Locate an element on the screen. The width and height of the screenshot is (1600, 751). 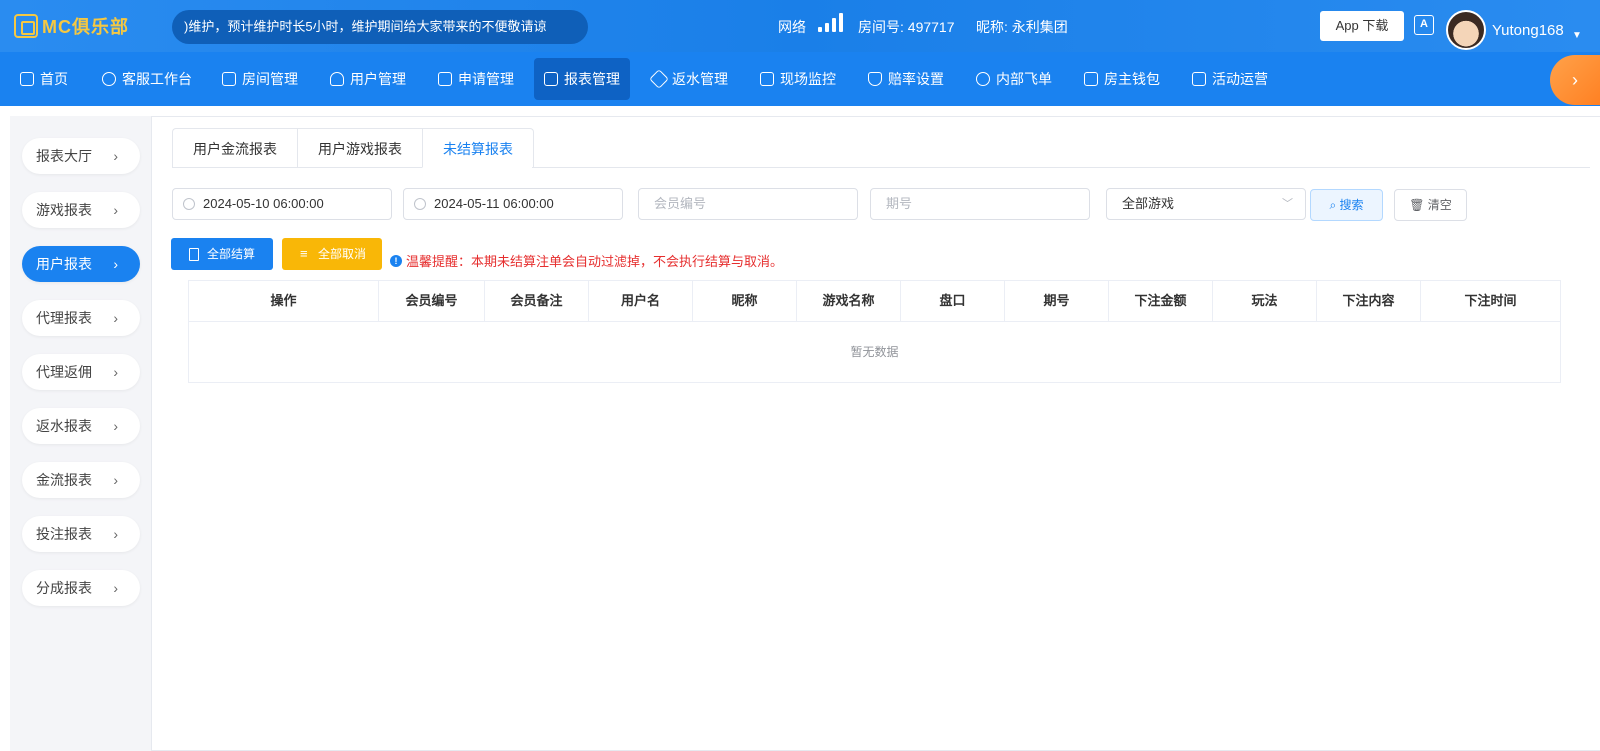
sidebar-item-game-report: 游戏报表 › is located at coordinates (81, 210).